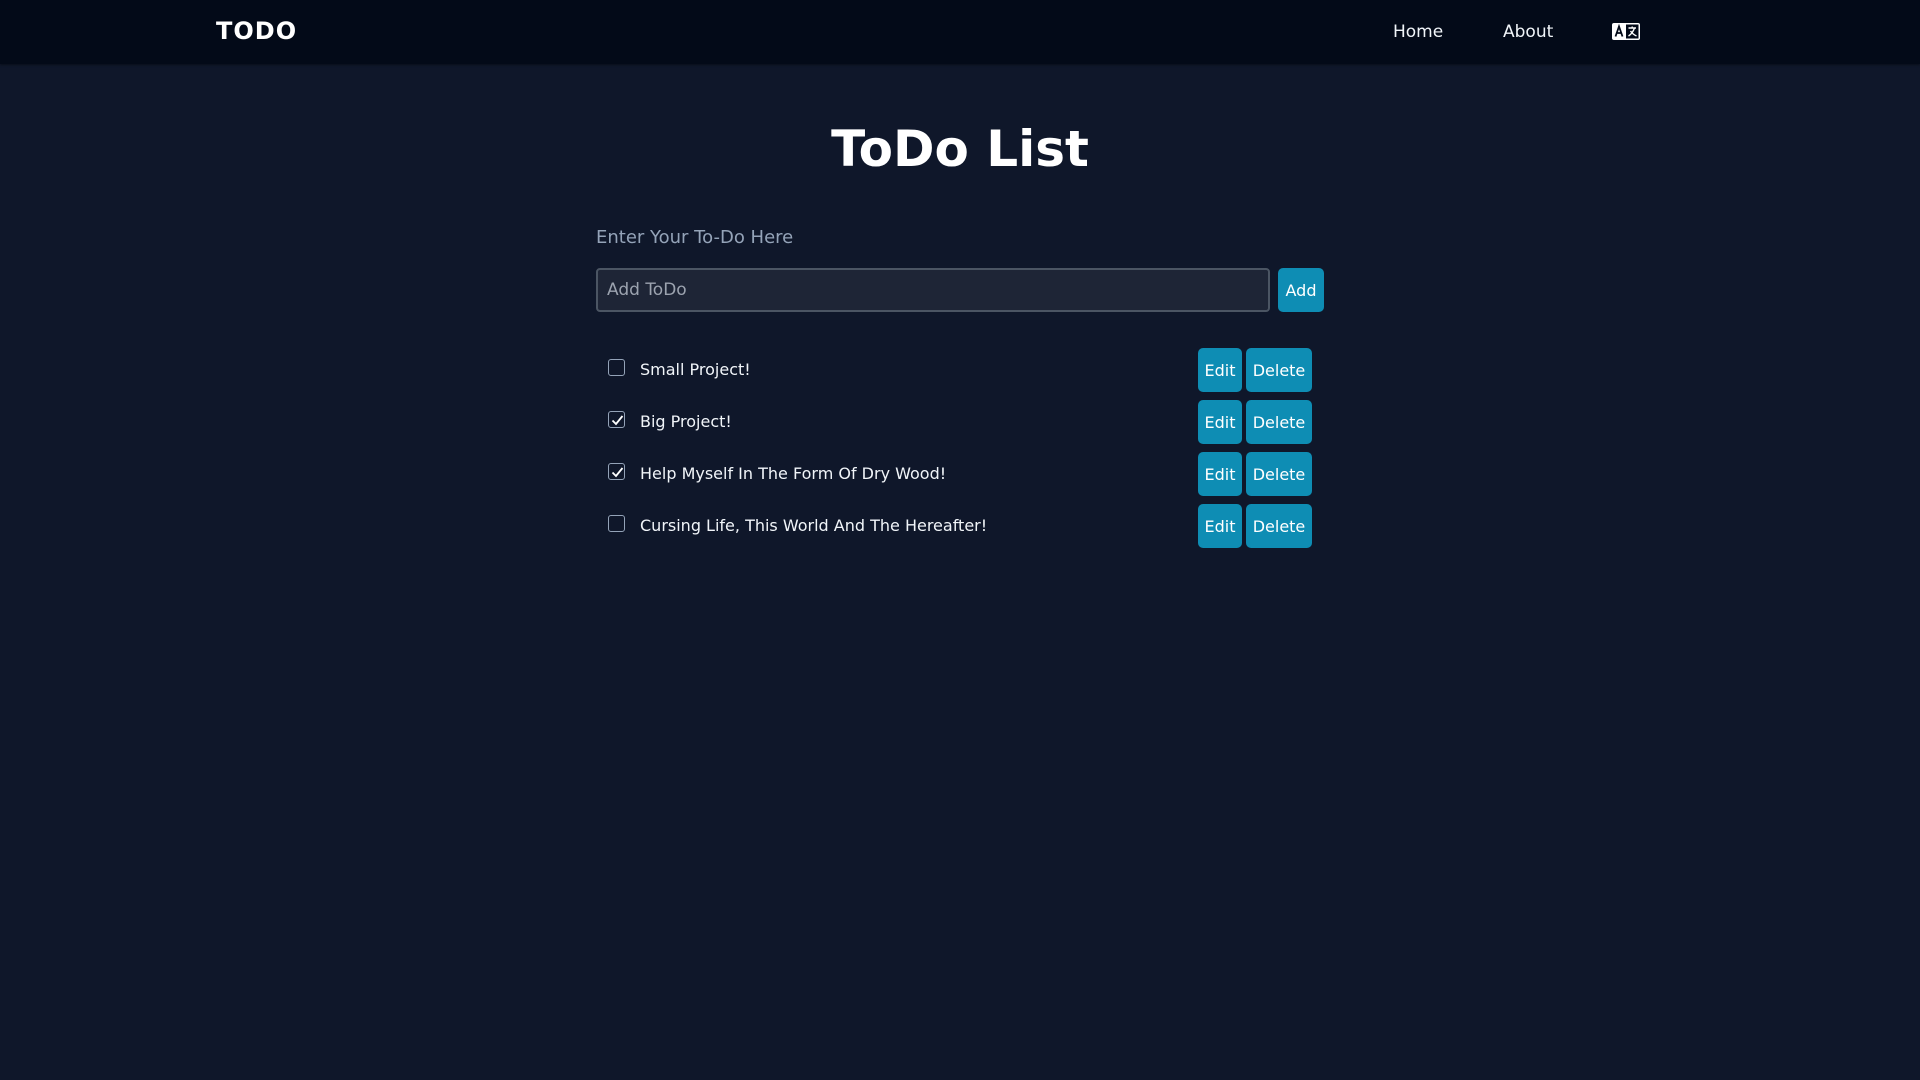 This screenshot has width=1920, height=1080. What do you see at coordinates (256, 31) in the screenshot?
I see `brand-logo: TODO` at bounding box center [256, 31].